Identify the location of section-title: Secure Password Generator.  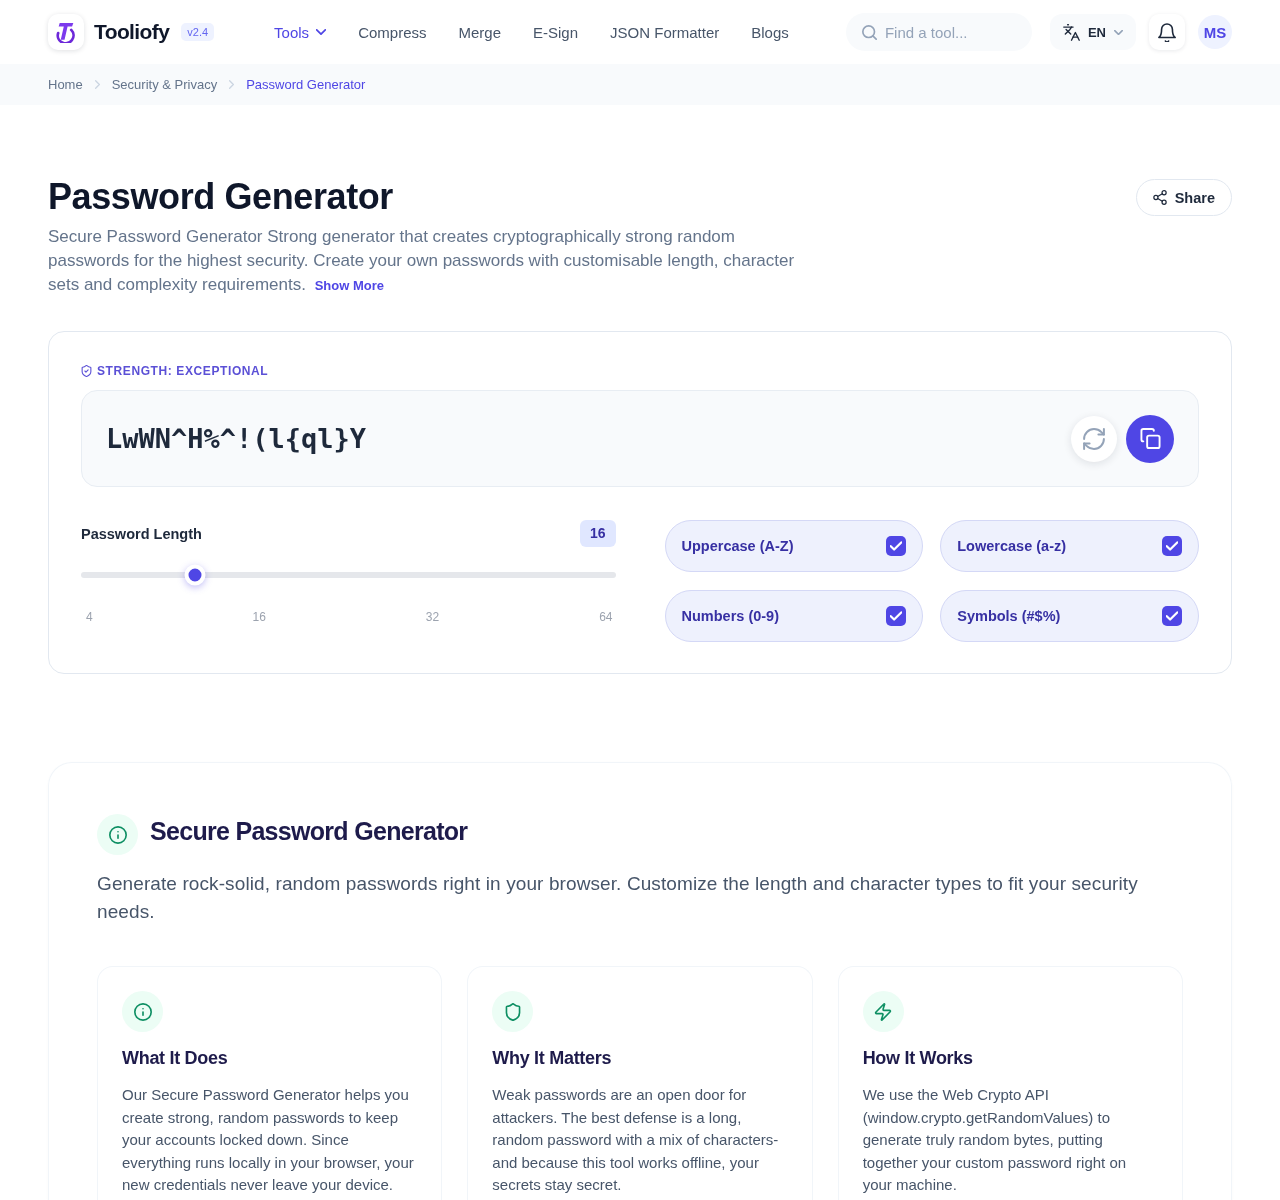
(309, 832).